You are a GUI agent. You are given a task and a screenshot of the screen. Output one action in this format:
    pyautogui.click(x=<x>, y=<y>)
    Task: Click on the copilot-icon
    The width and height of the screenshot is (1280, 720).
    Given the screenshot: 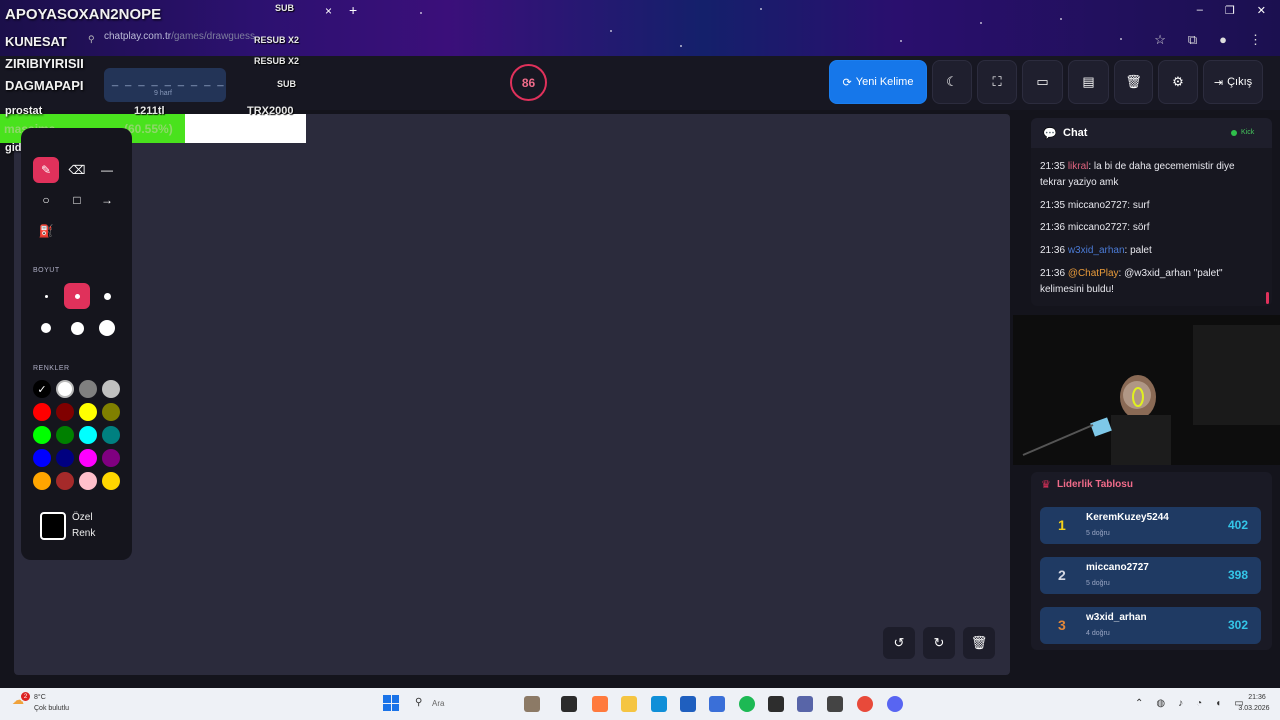 What is the action you would take?
    pyautogui.click(x=600, y=704)
    